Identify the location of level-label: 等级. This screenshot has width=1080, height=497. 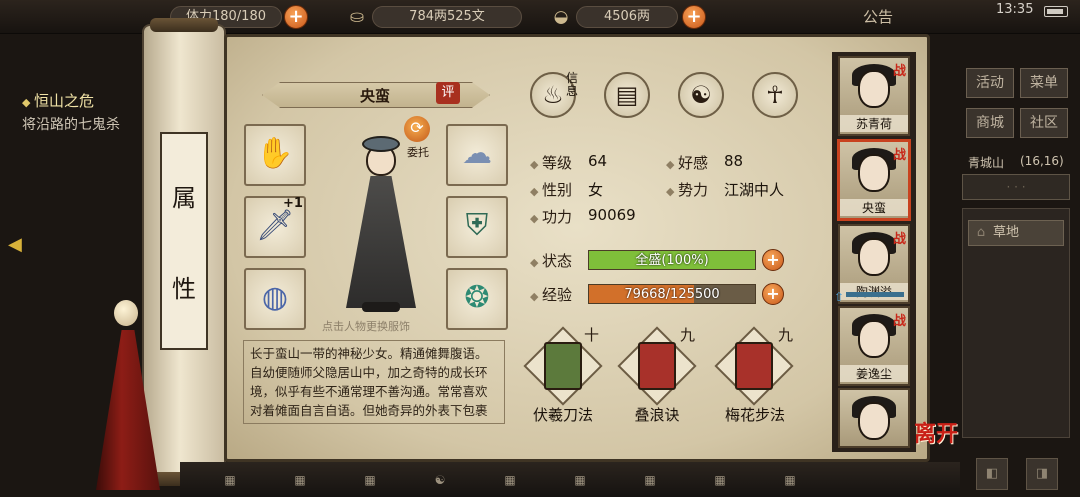
(551, 162).